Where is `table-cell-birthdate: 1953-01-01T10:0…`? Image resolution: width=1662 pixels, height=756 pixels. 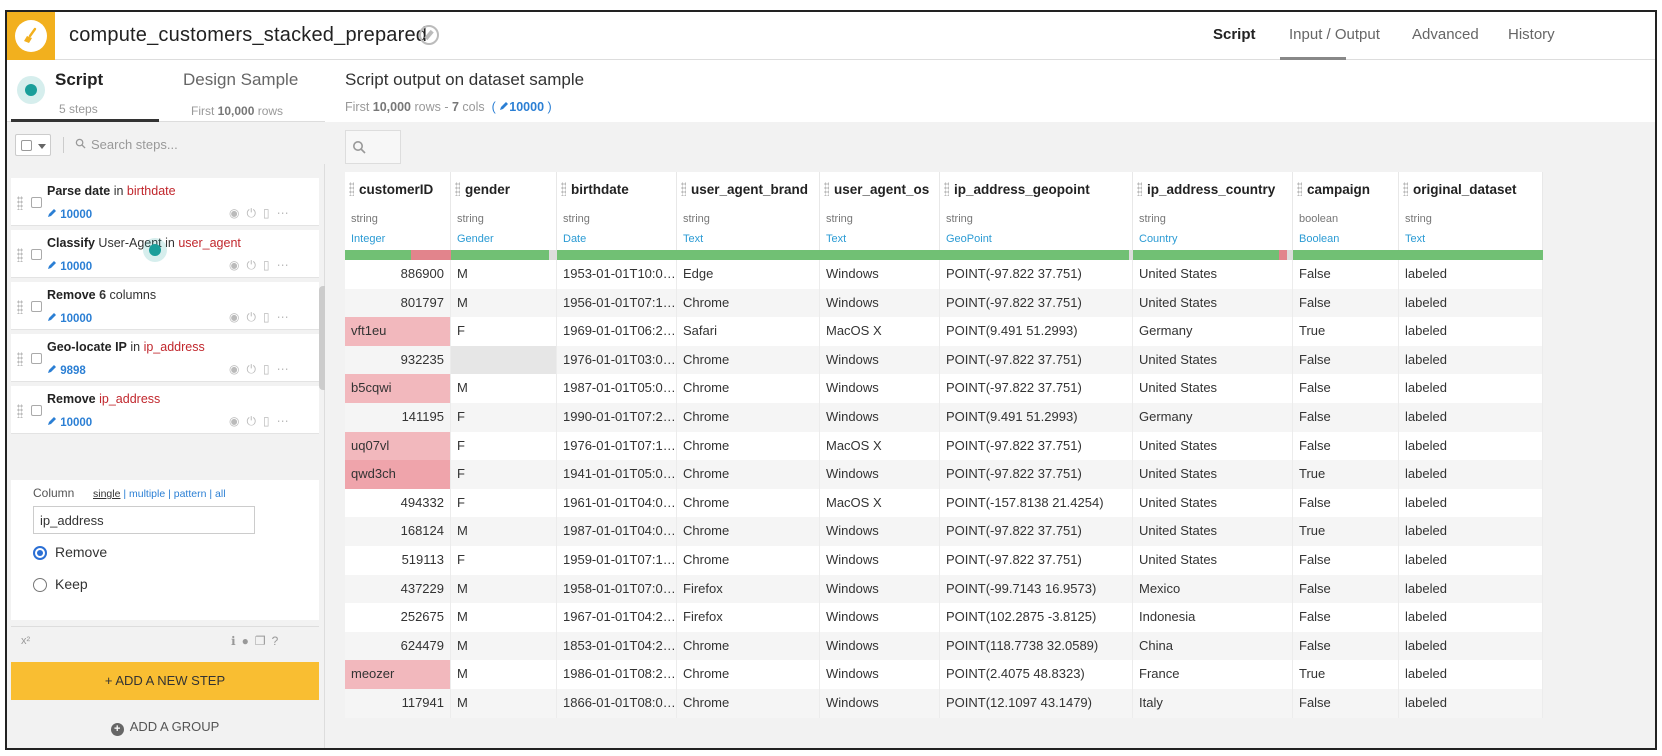 table-cell-birthdate: 1953-01-01T10:0… is located at coordinates (617, 274).